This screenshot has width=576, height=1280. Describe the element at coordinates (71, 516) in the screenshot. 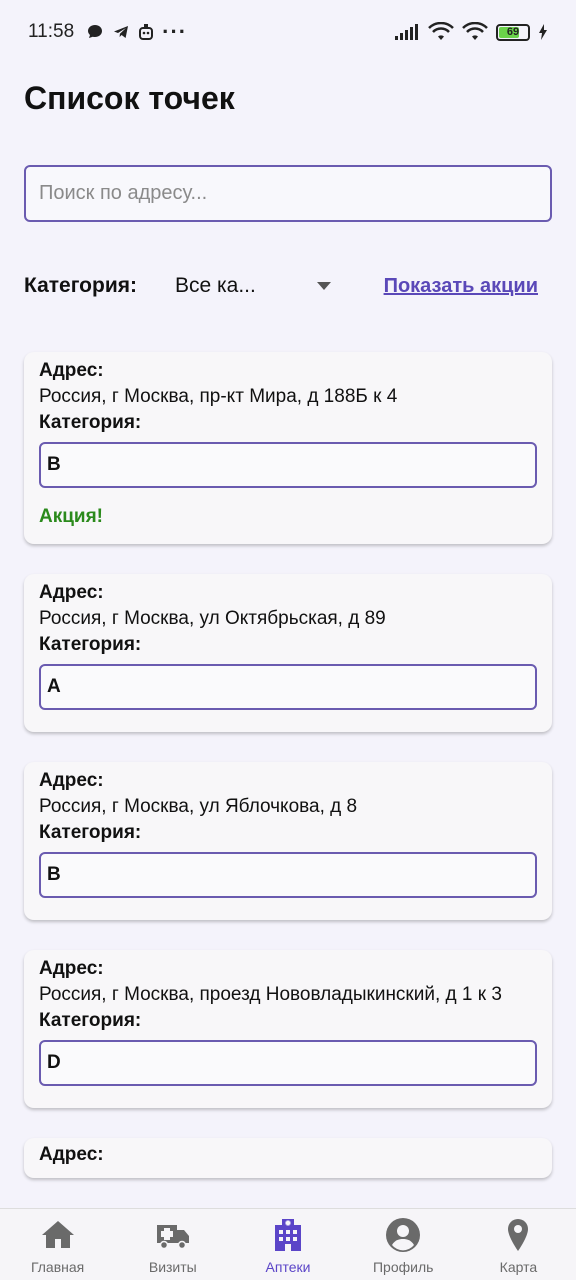

I see `promo-badge: Акция!` at that location.